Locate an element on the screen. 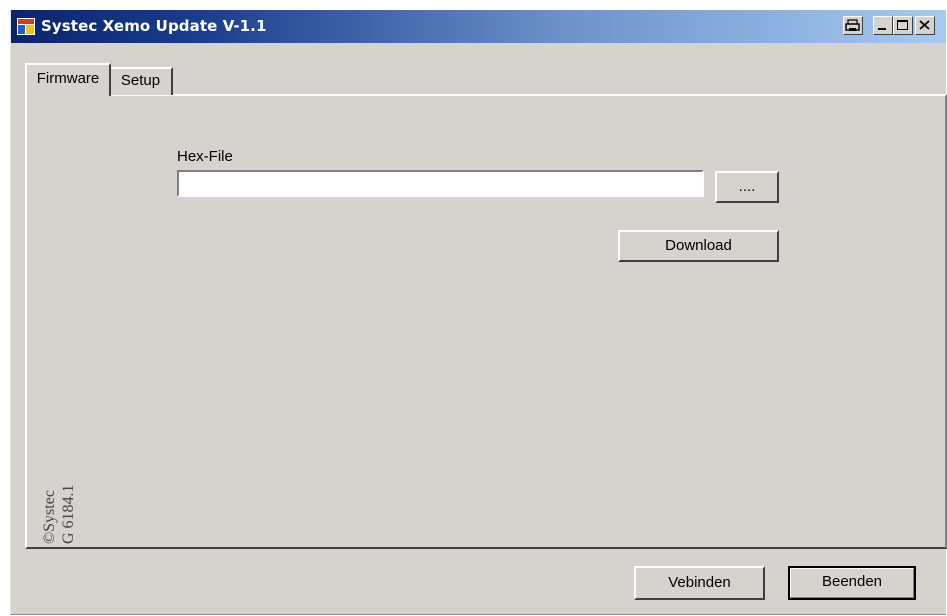  close-icon is located at coordinates (925, 25).